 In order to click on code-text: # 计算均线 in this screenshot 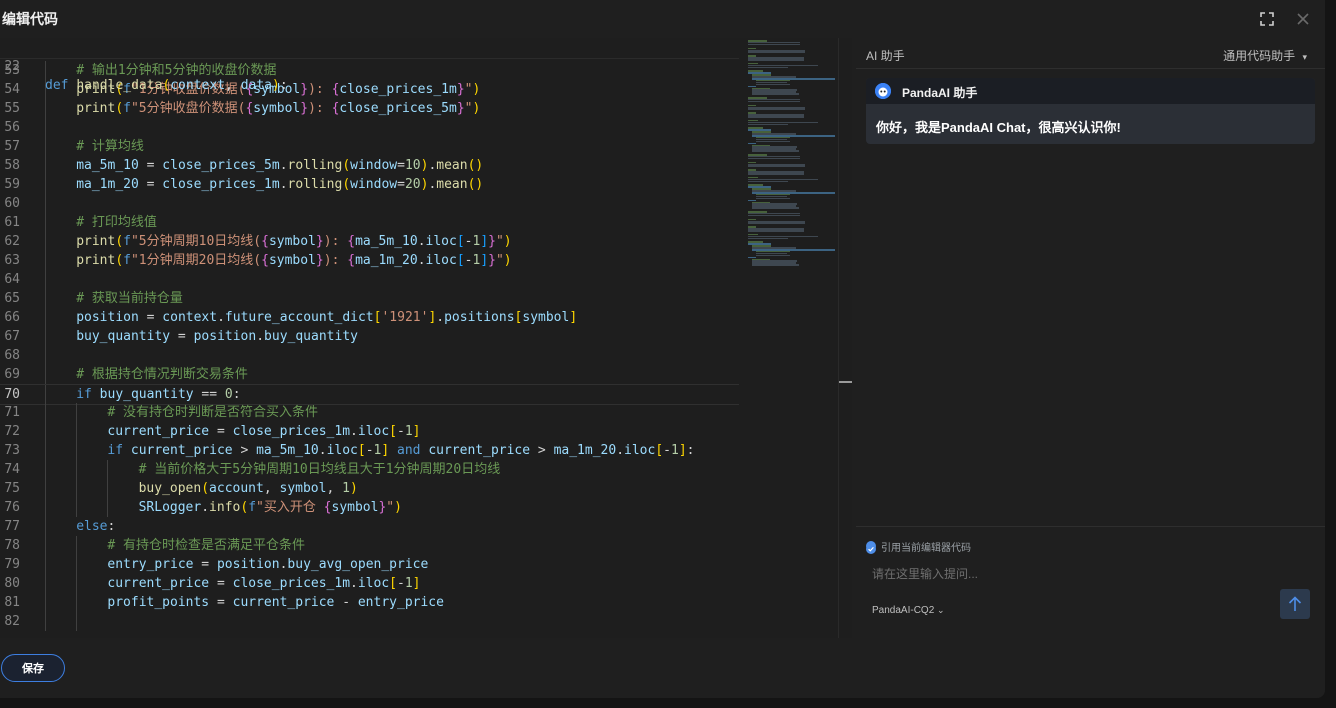, I will do `click(110, 146)`.